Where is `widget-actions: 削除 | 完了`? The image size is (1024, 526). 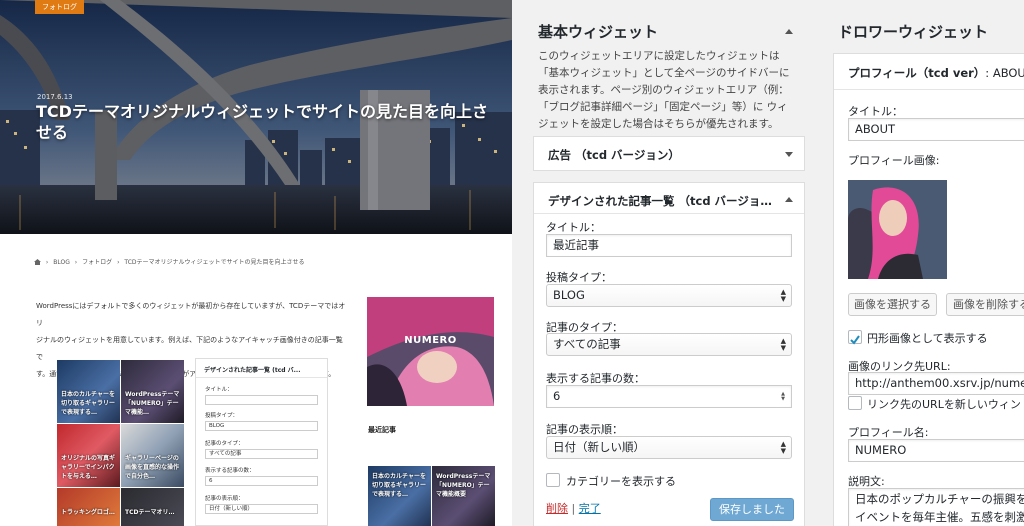 widget-actions: 削除 | 完了 is located at coordinates (573, 508).